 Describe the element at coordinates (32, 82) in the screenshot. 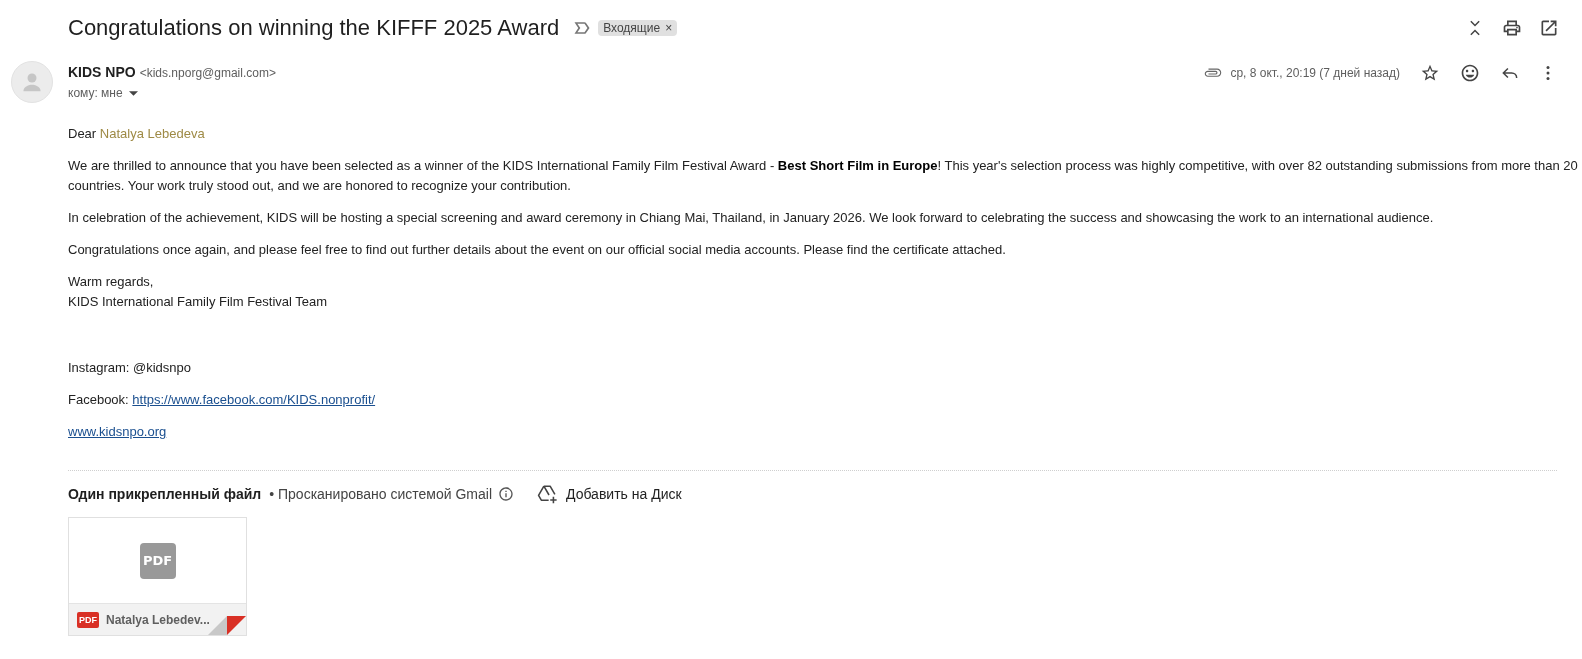

I see `avatar-icon` at that location.